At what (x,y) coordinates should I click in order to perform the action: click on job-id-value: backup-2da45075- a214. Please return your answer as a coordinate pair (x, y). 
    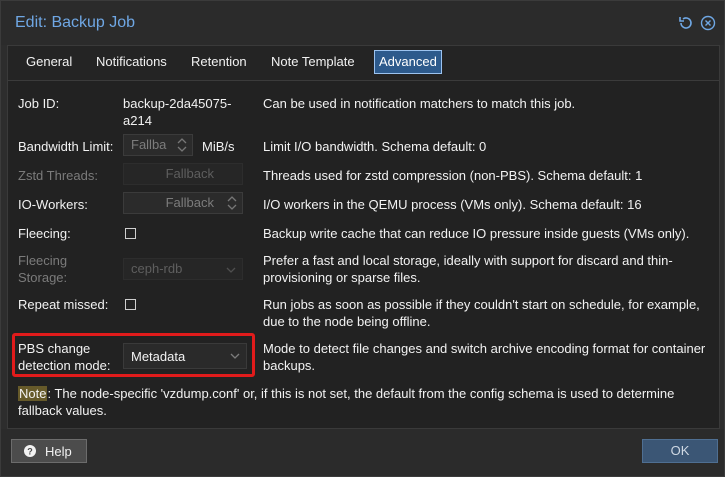
    Looking at the image, I should click on (177, 112).